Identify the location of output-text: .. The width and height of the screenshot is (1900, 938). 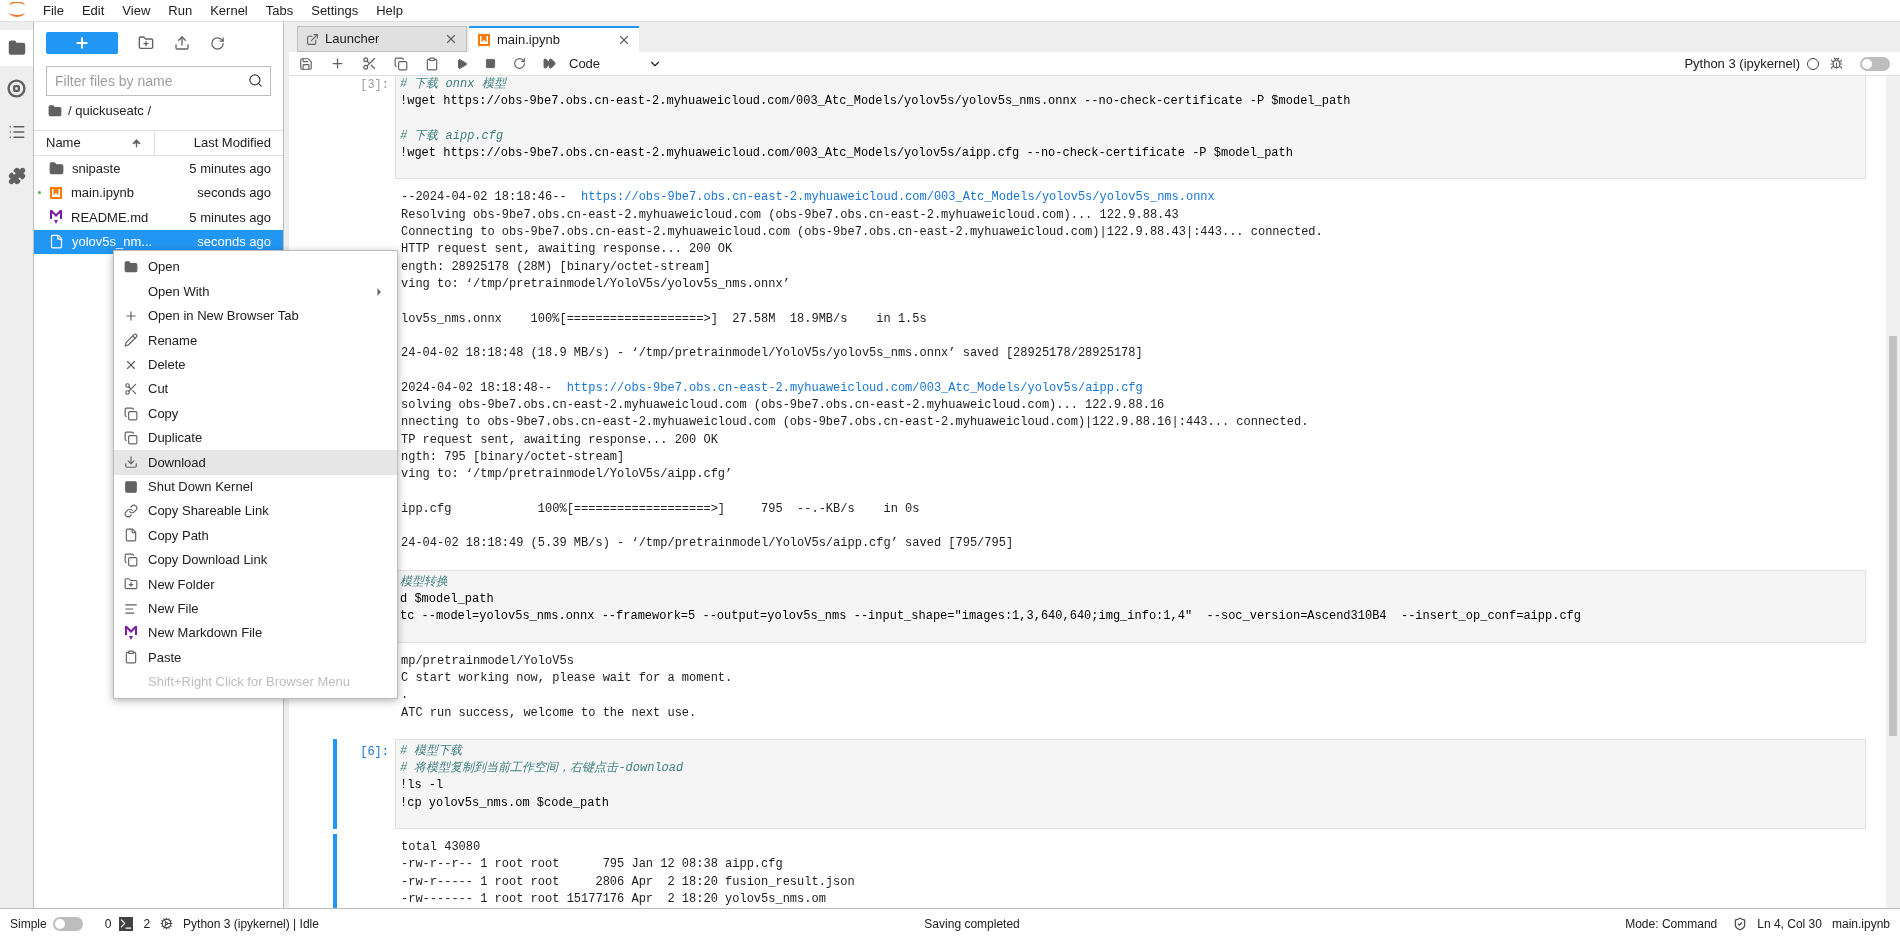
(405, 696).